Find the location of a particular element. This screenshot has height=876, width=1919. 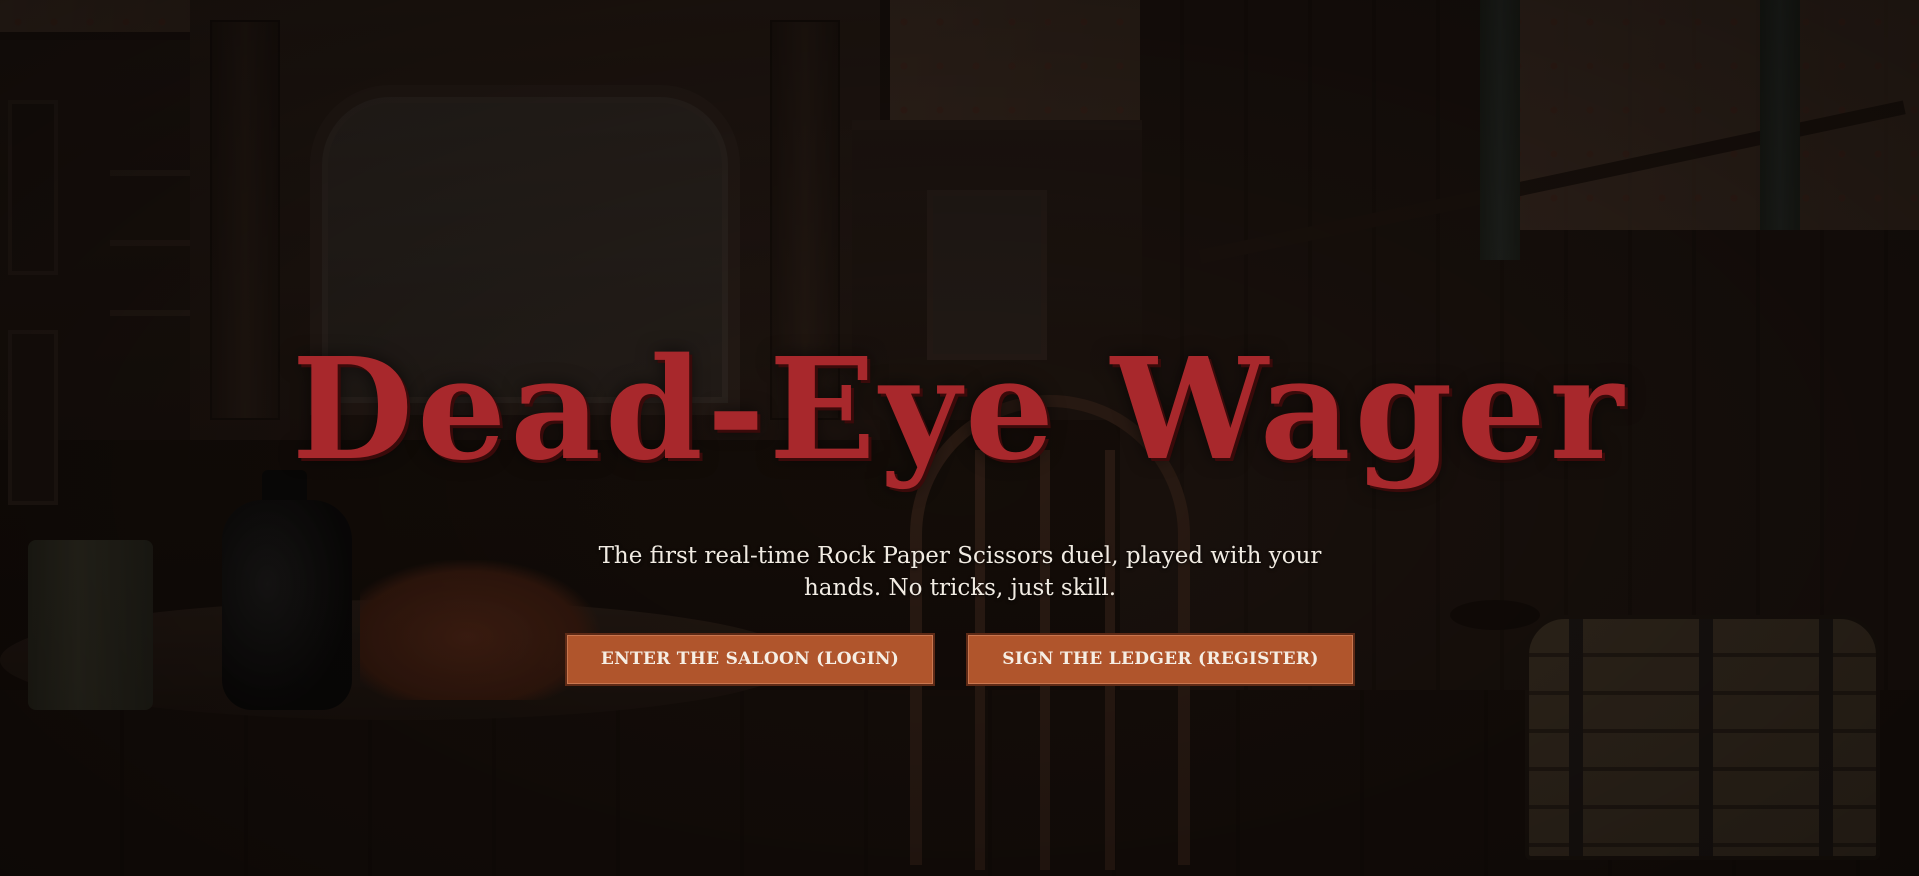

login-button: ENTER THE SALOON (LOGIN) is located at coordinates (750, 659).